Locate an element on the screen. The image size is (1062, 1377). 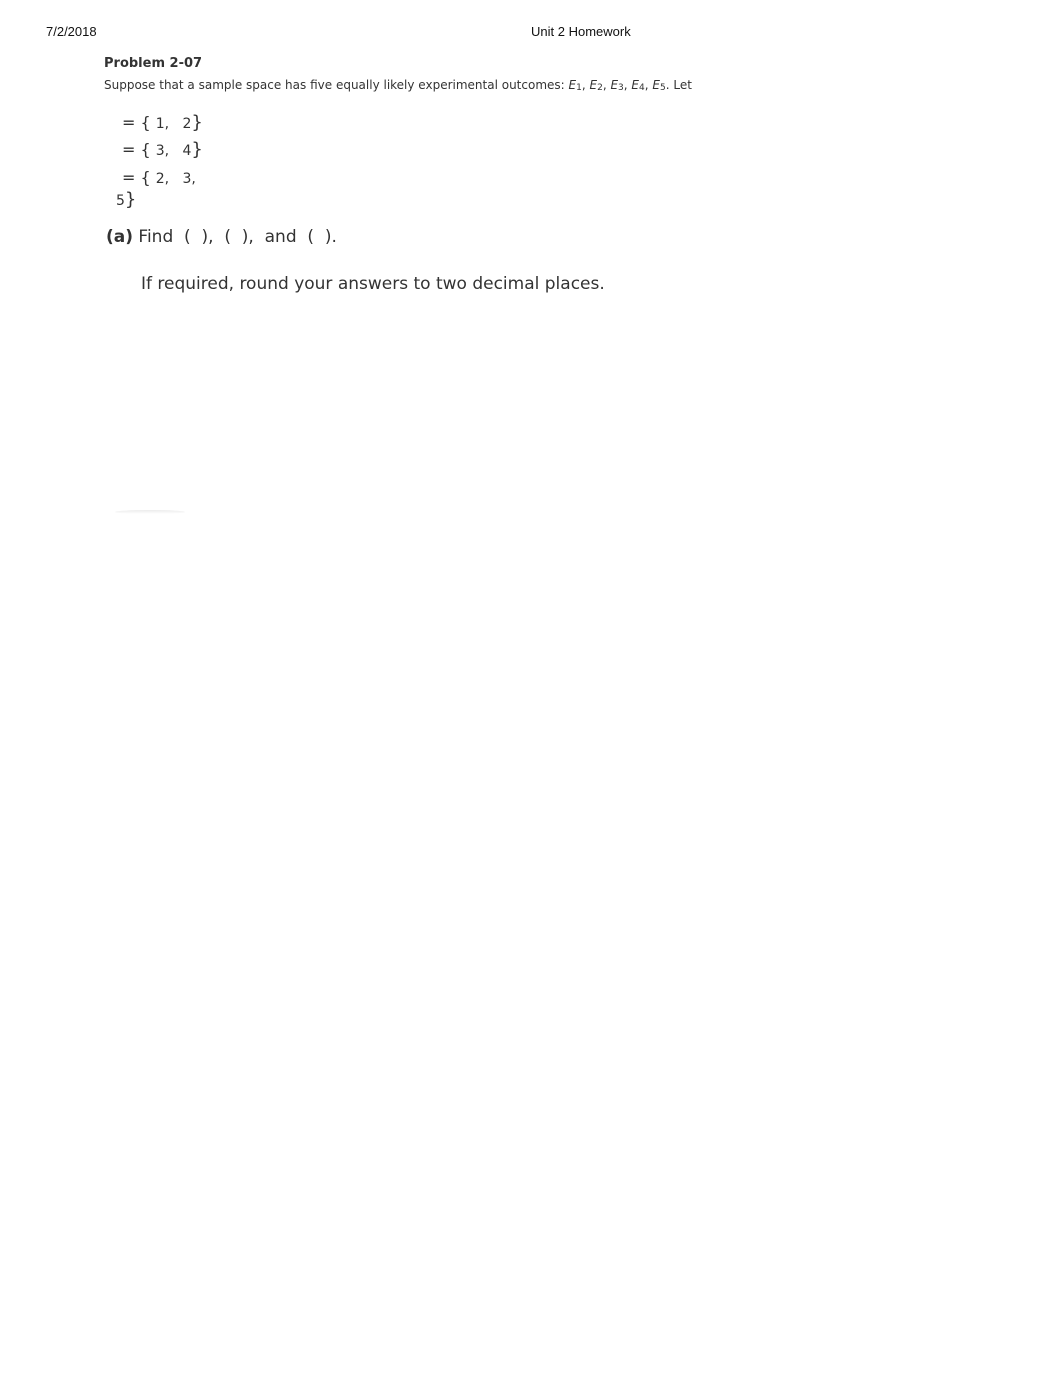
part-a-label: (a) is located at coordinates (120, 237).